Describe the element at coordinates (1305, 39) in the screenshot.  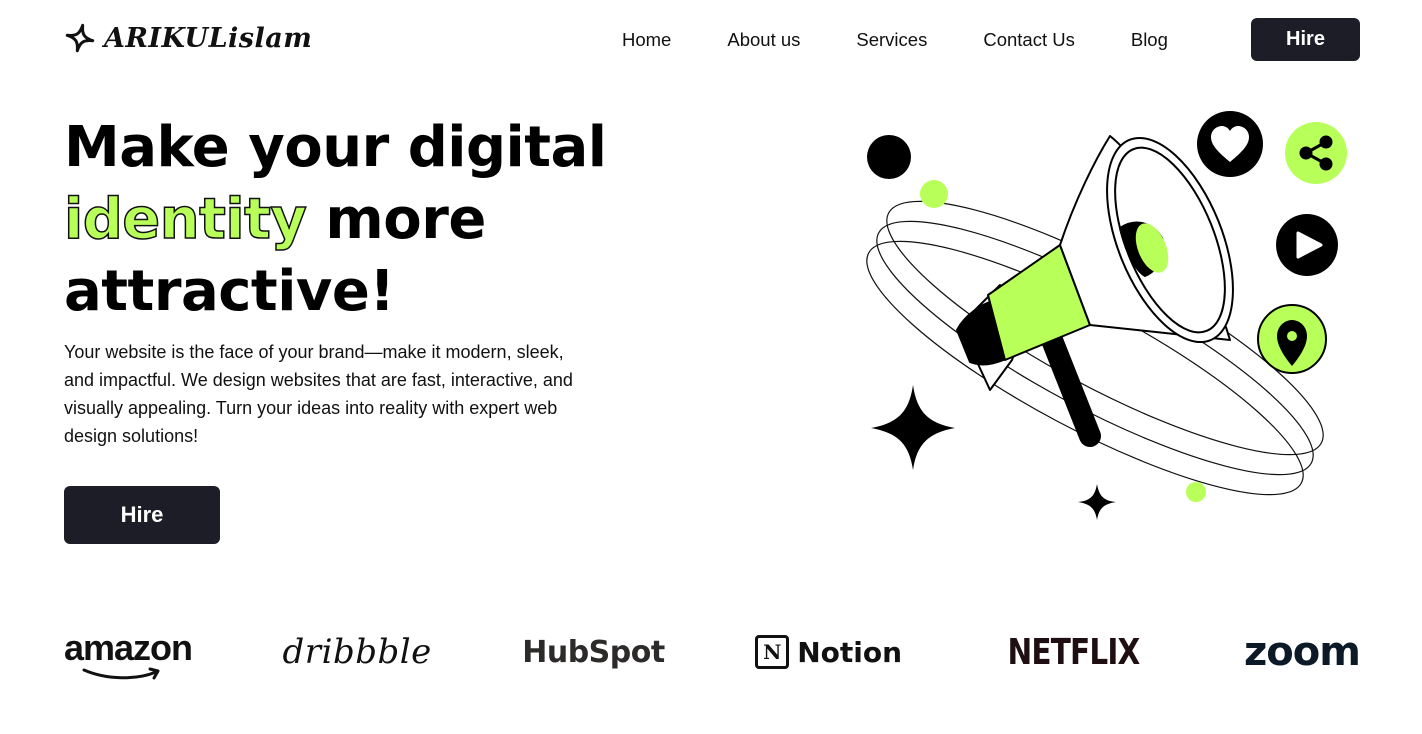
I see `header-hire-button: Hire` at that location.